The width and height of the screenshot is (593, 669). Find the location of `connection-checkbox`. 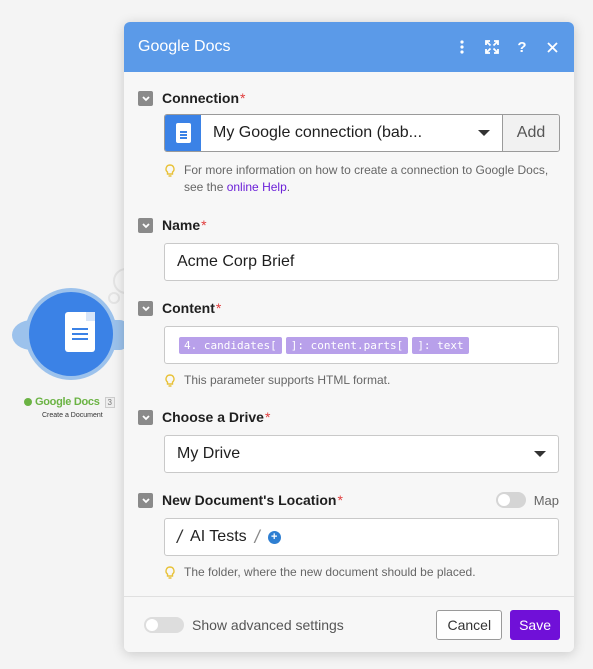

connection-checkbox is located at coordinates (145, 98).